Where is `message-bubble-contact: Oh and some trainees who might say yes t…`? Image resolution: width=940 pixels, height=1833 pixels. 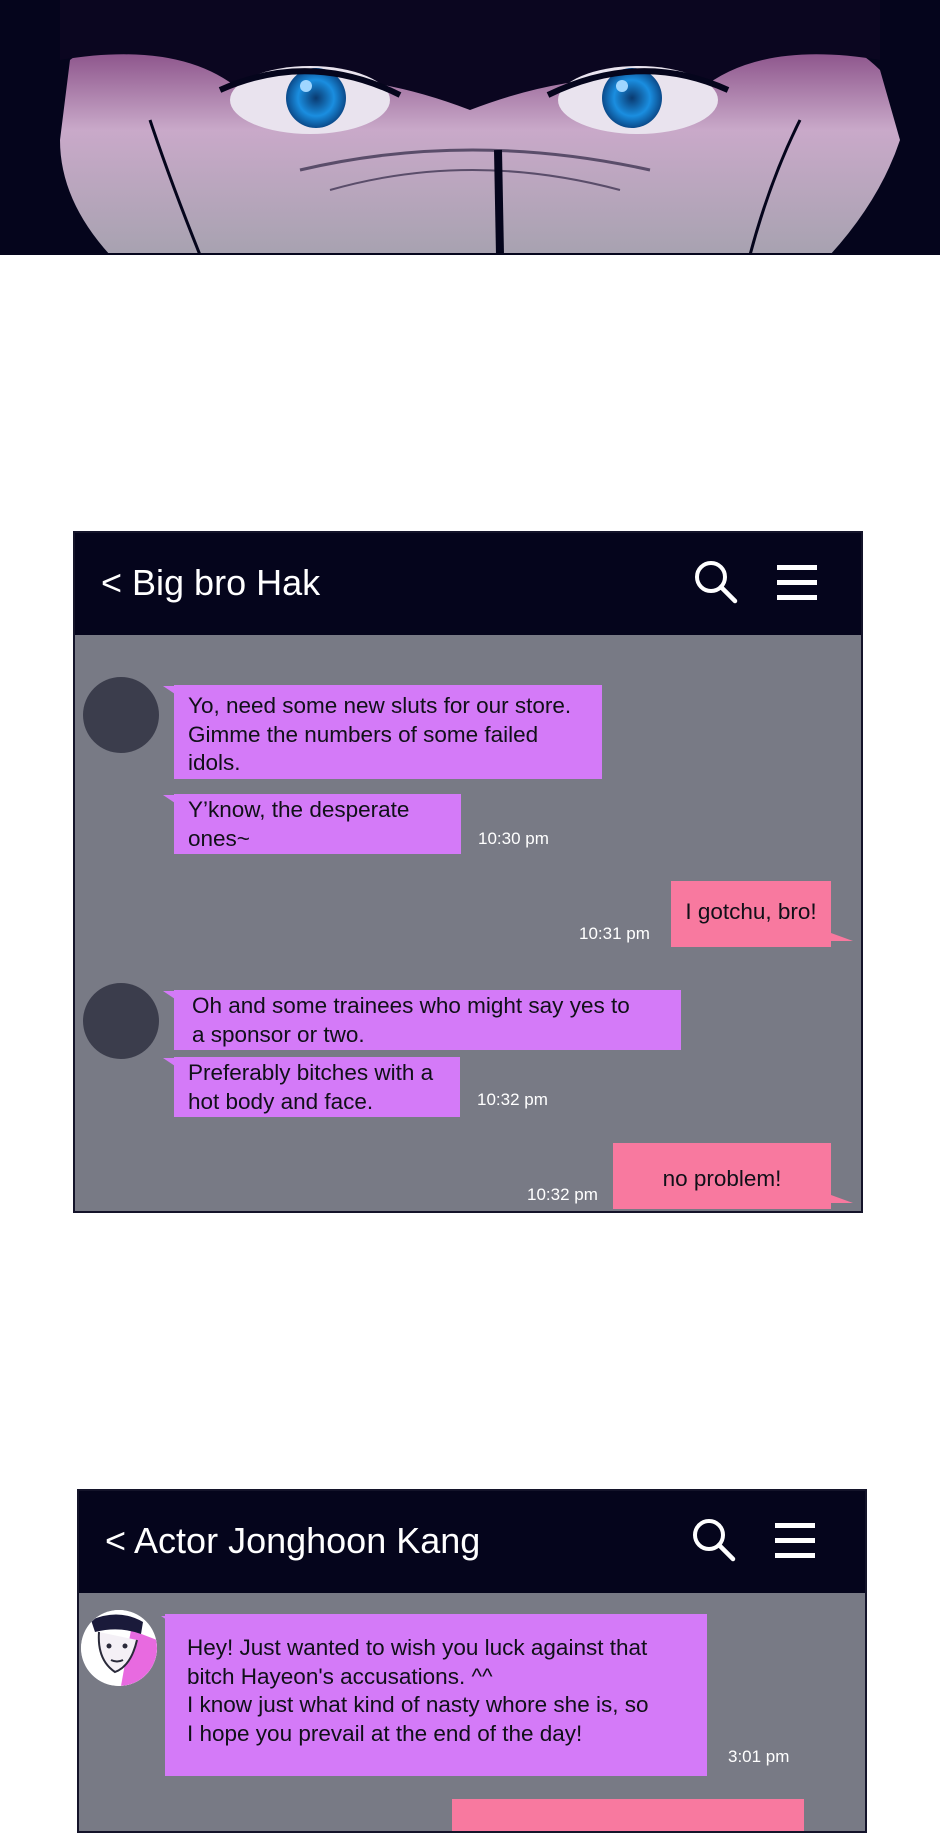 message-bubble-contact: Oh and some trainees who might say yes t… is located at coordinates (427, 1020).